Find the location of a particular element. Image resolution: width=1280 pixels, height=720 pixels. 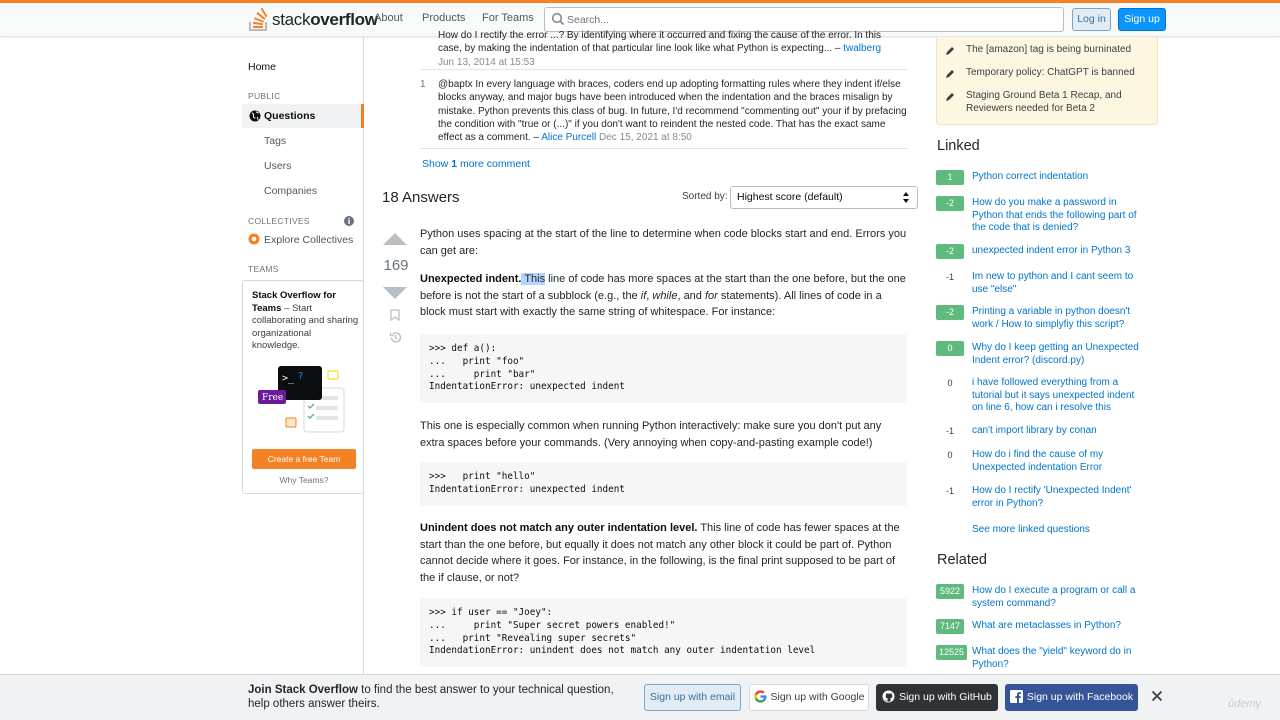

show-more-suffix: more comment is located at coordinates (493, 164).